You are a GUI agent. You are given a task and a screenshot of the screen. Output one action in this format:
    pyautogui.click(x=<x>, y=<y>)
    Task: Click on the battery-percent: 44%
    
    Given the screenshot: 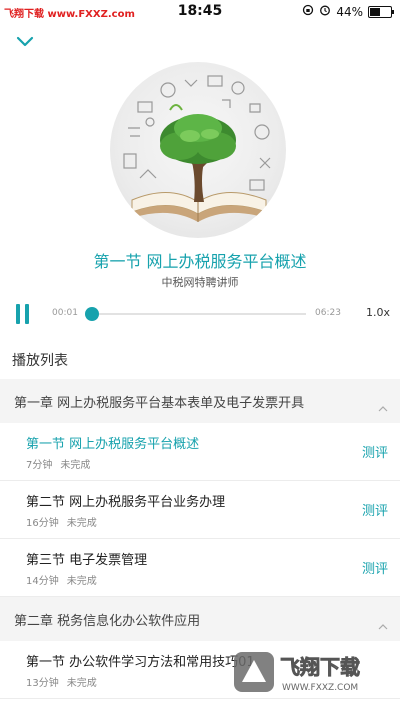 What is the action you would take?
    pyautogui.click(x=349, y=11)
    